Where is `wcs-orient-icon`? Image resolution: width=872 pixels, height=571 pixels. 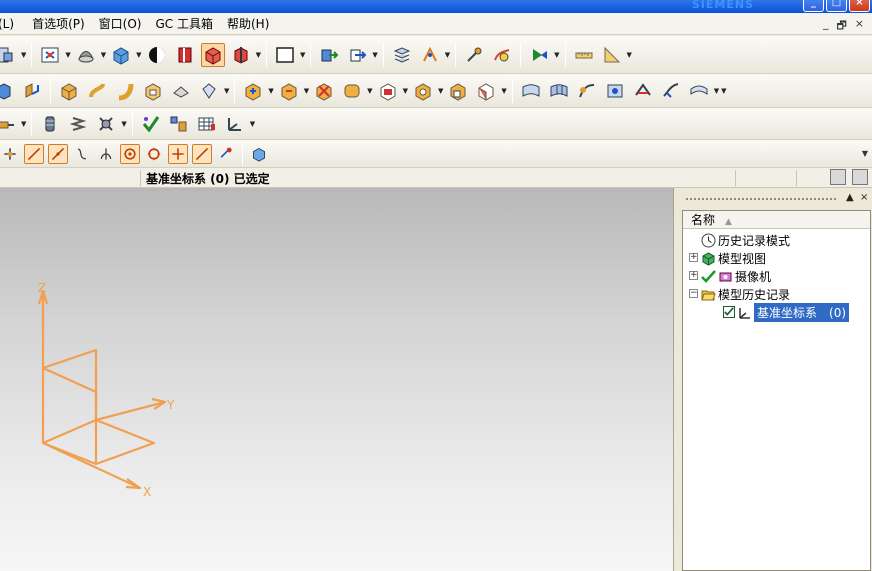 wcs-orient-icon is located at coordinates (357, 55).